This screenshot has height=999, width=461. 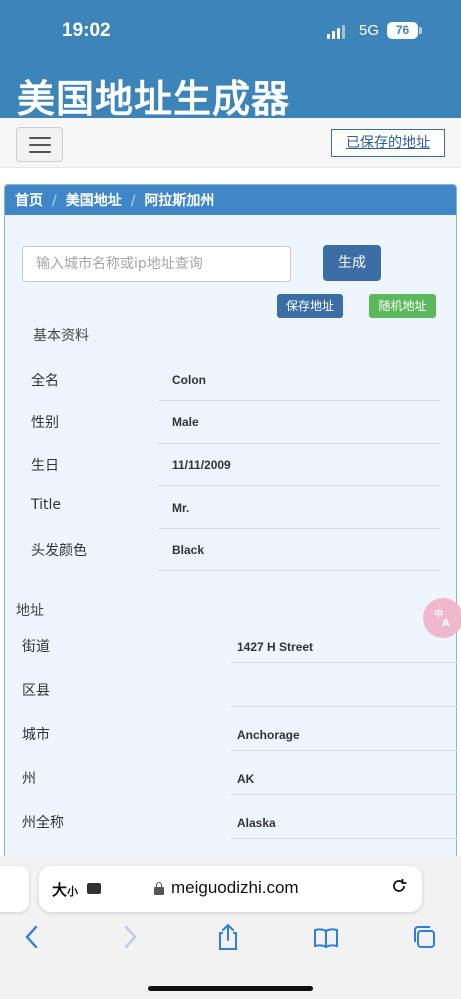 I want to click on row-label: 全名, so click(x=45, y=381).